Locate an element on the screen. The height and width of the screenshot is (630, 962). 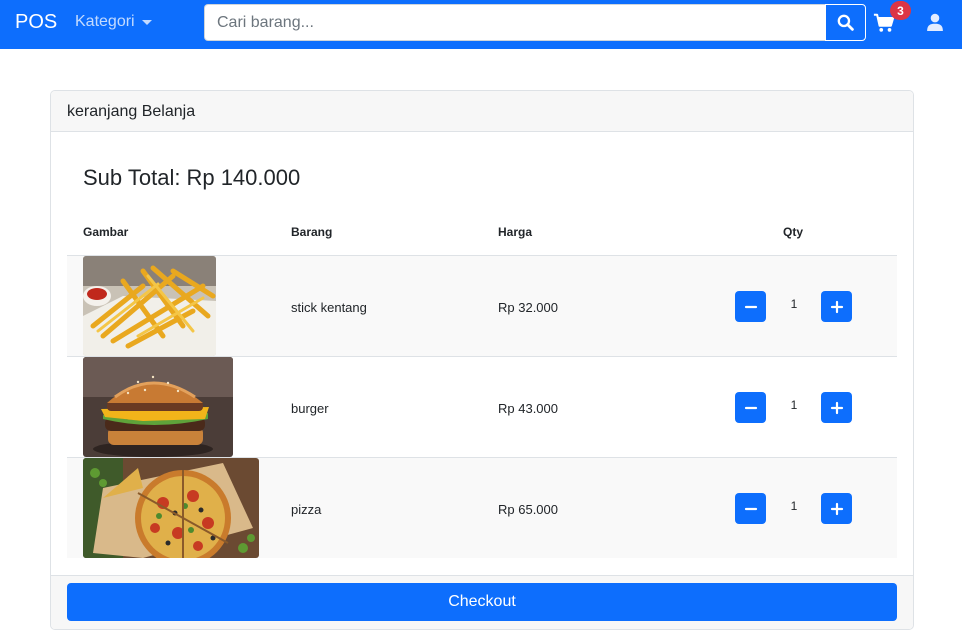
chevron-down-icon is located at coordinates (146, 22).